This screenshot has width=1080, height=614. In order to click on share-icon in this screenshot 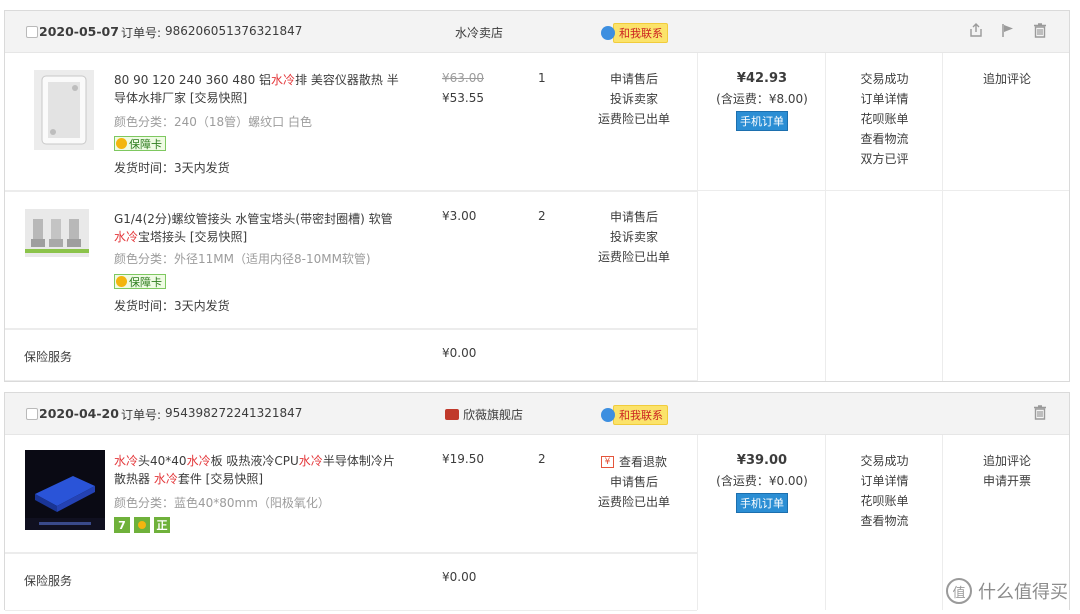, I will do `click(976, 30)`.